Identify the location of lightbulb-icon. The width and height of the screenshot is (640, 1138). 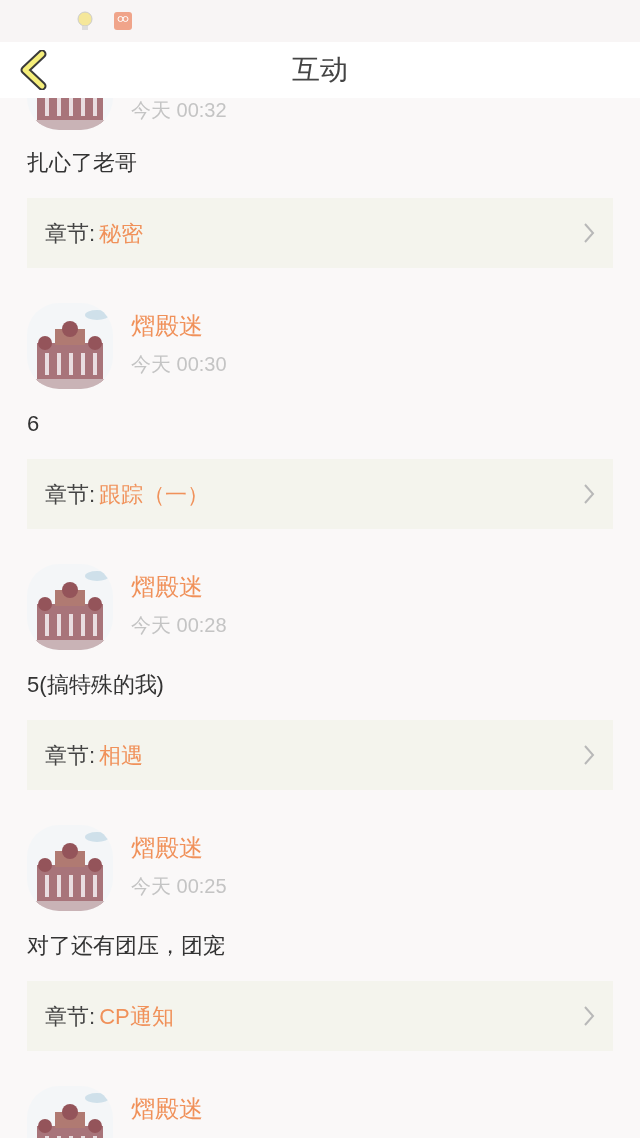
(85, 21).